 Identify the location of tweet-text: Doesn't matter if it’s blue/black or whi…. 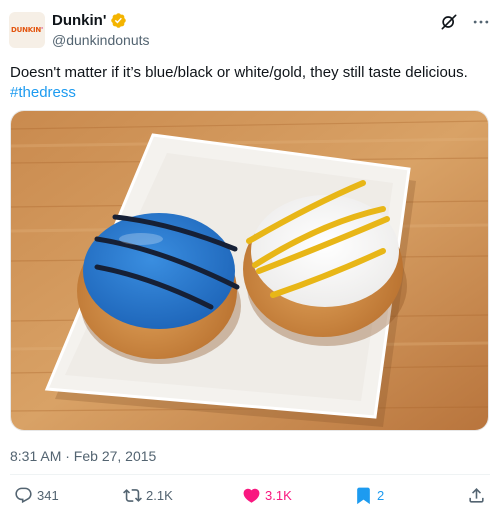
(250, 83).